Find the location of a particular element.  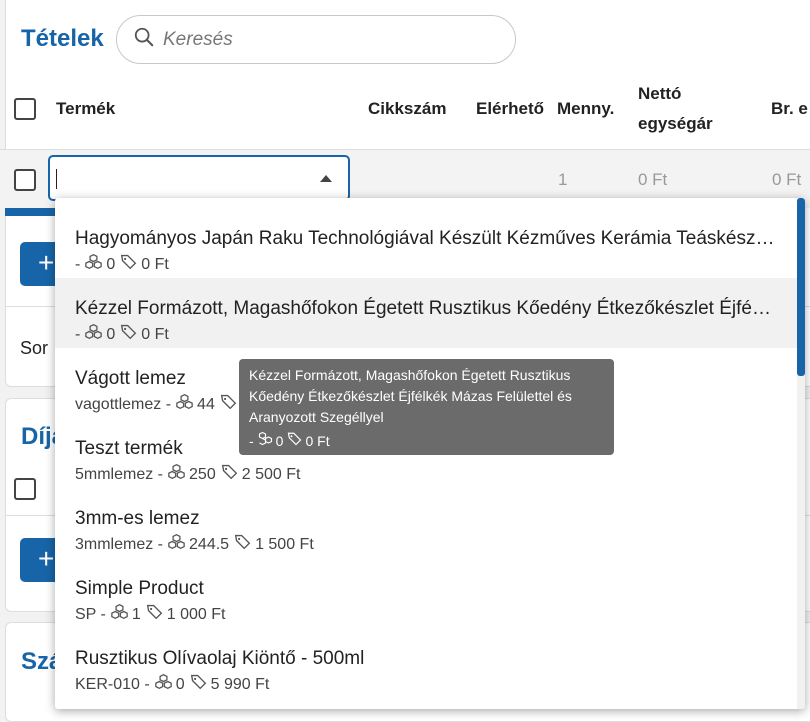

column-header-net-line1: Nettó is located at coordinates (660, 93).